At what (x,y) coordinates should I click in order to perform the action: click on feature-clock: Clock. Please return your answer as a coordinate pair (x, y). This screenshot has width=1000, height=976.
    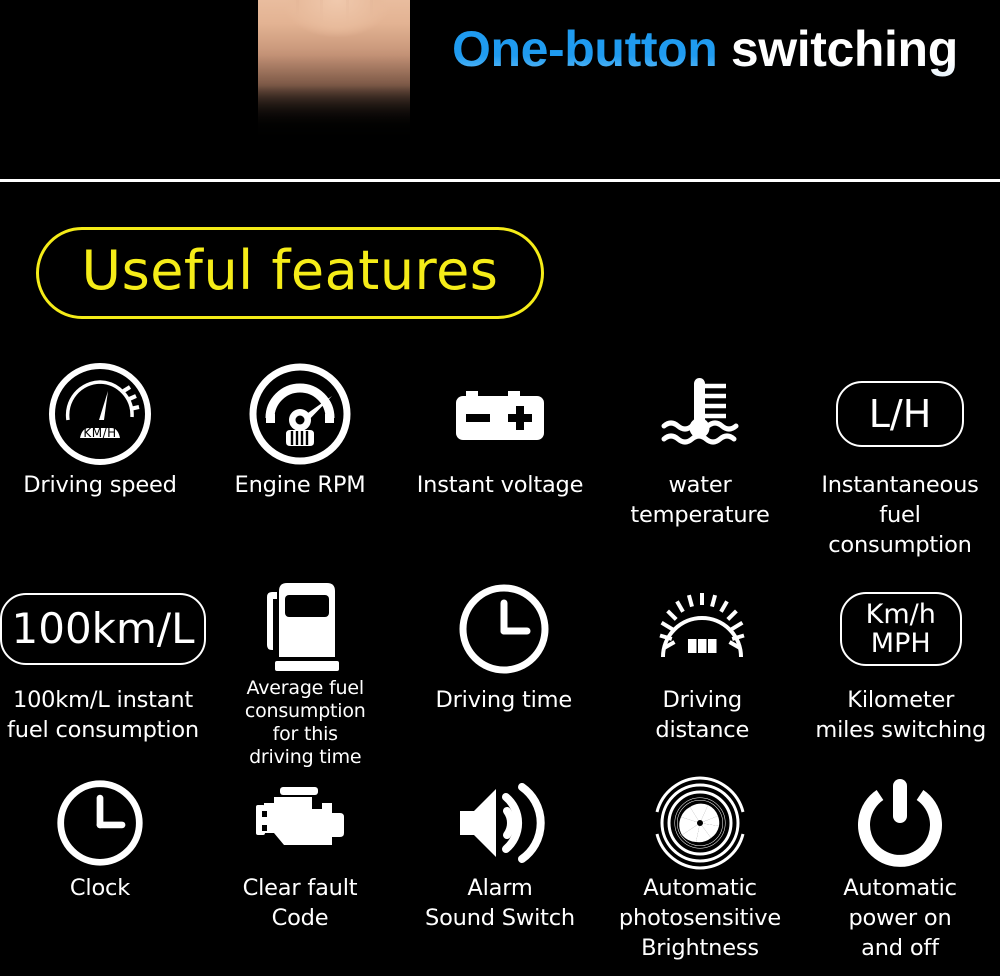
    Looking at the image, I should click on (100, 839).